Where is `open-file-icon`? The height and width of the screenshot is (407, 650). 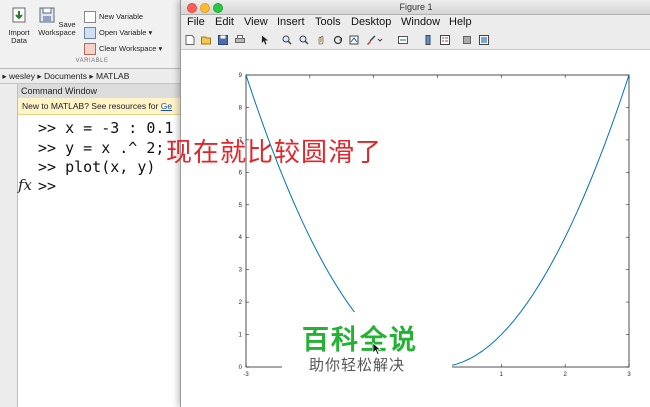 open-file-icon is located at coordinates (206, 40).